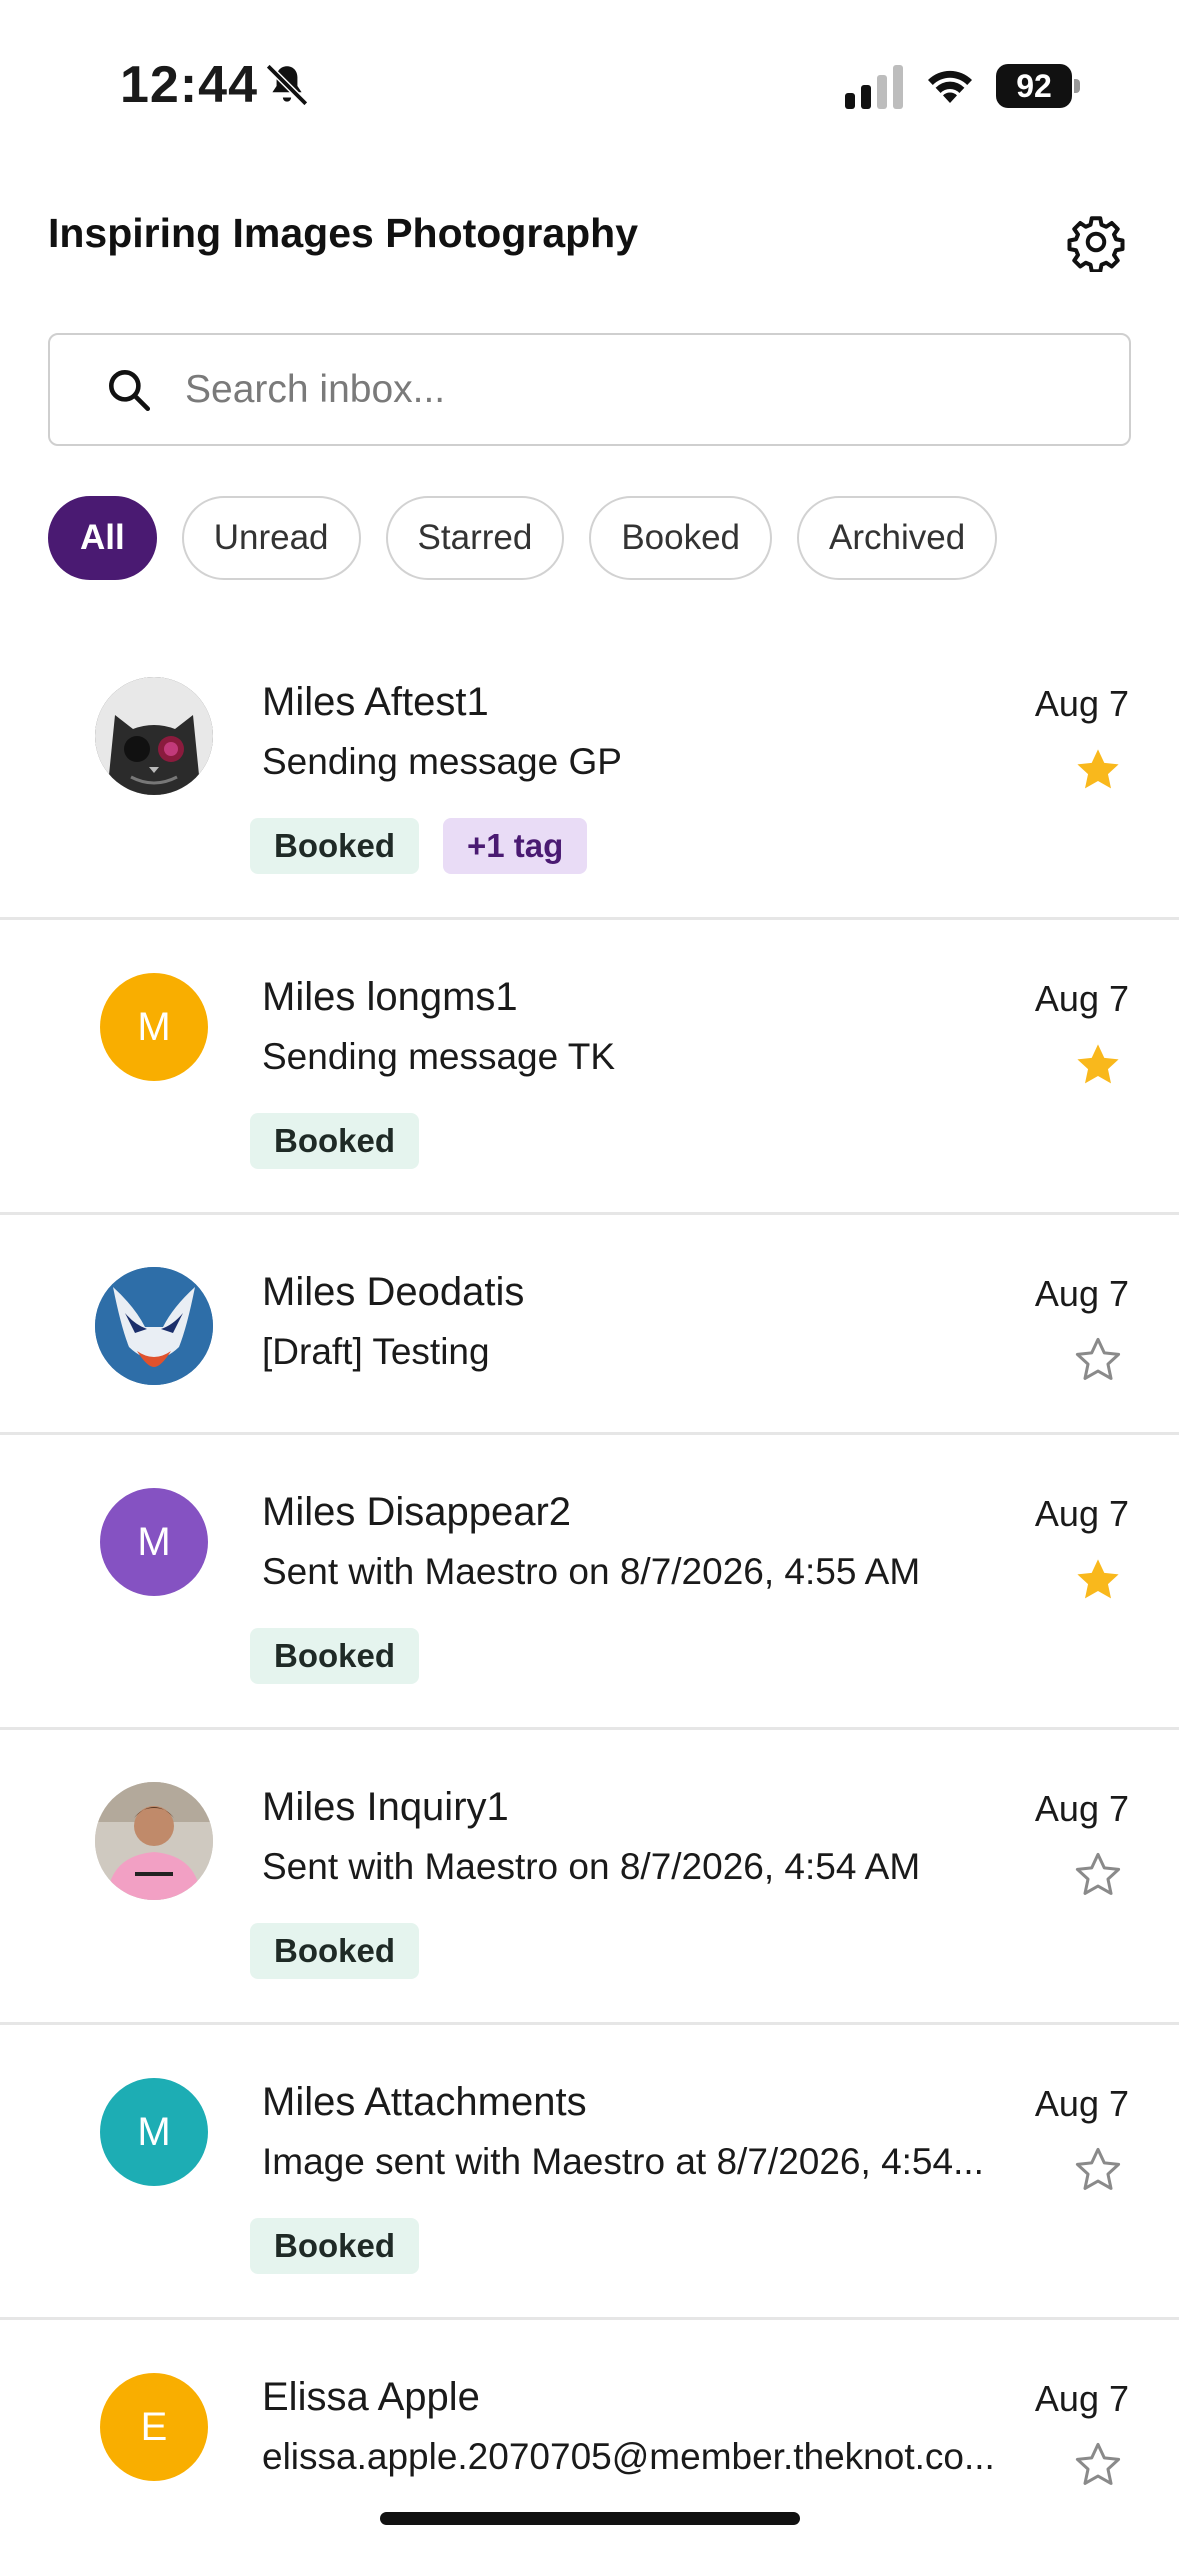 Image resolution: width=1179 pixels, height=2556 pixels. I want to click on message-preview: [Draft] Testing, so click(376, 1351).